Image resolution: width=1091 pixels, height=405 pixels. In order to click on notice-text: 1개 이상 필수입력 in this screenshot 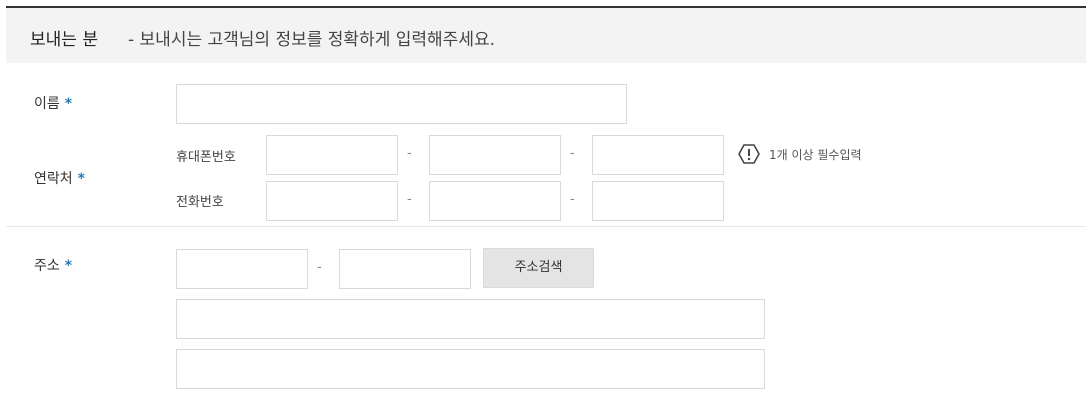, I will do `click(815, 154)`.